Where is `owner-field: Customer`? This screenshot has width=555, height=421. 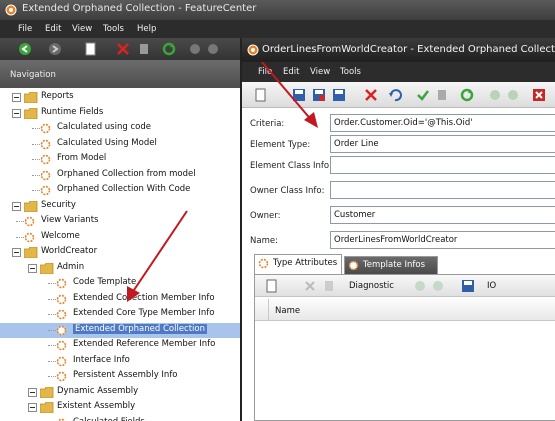
owner-field: Customer is located at coordinates (442, 215).